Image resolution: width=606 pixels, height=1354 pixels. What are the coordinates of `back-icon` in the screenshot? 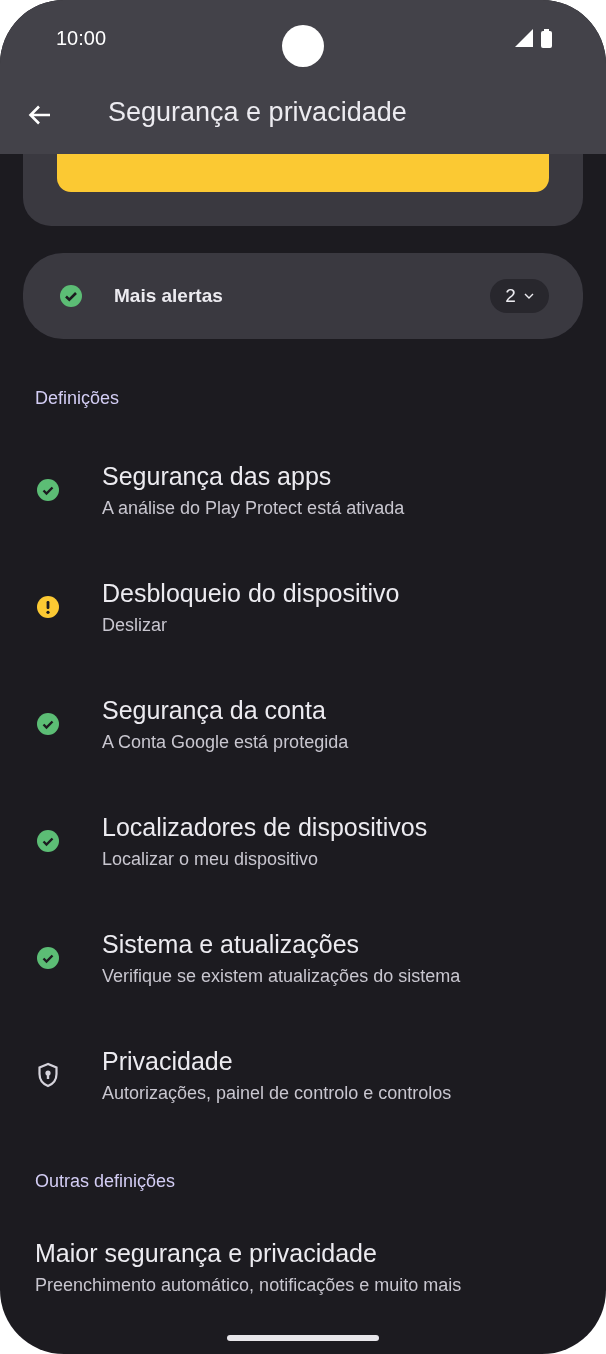 It's located at (40, 115).